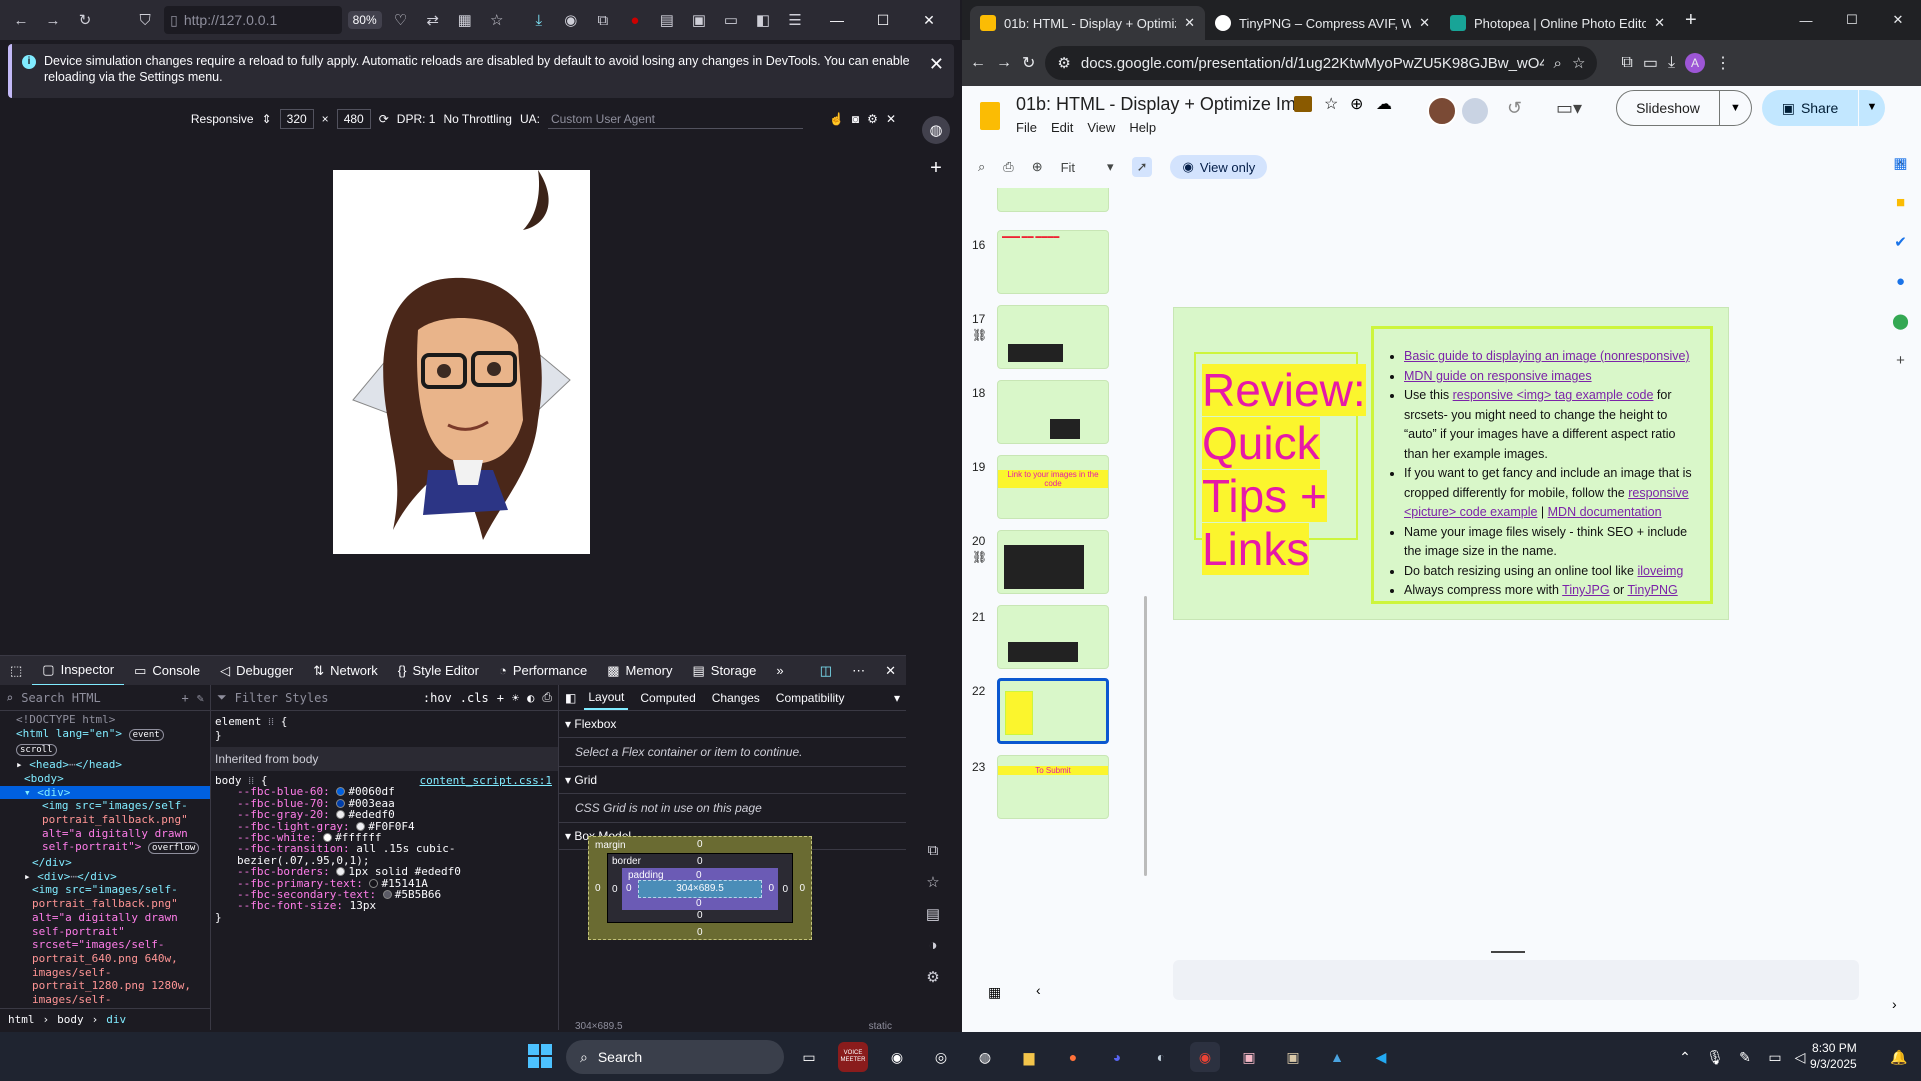 This screenshot has height=1081, width=1921. I want to click on url-bar: ▯ http://127.0.0.1, so click(253, 20).